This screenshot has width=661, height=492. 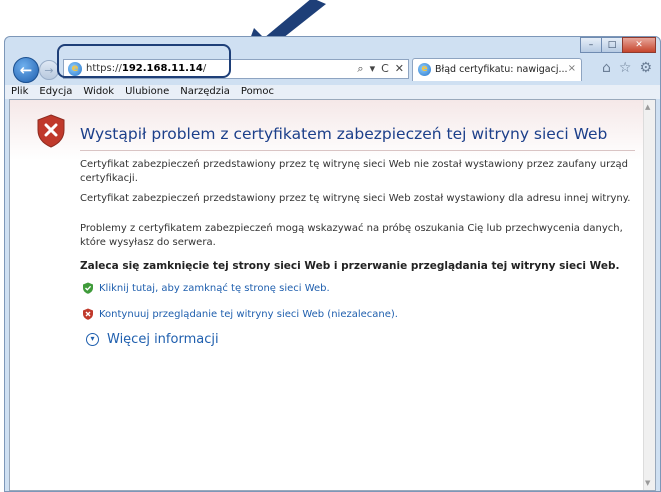 What do you see at coordinates (647, 483) in the screenshot?
I see `scroll-down-icon: ▼` at bounding box center [647, 483].